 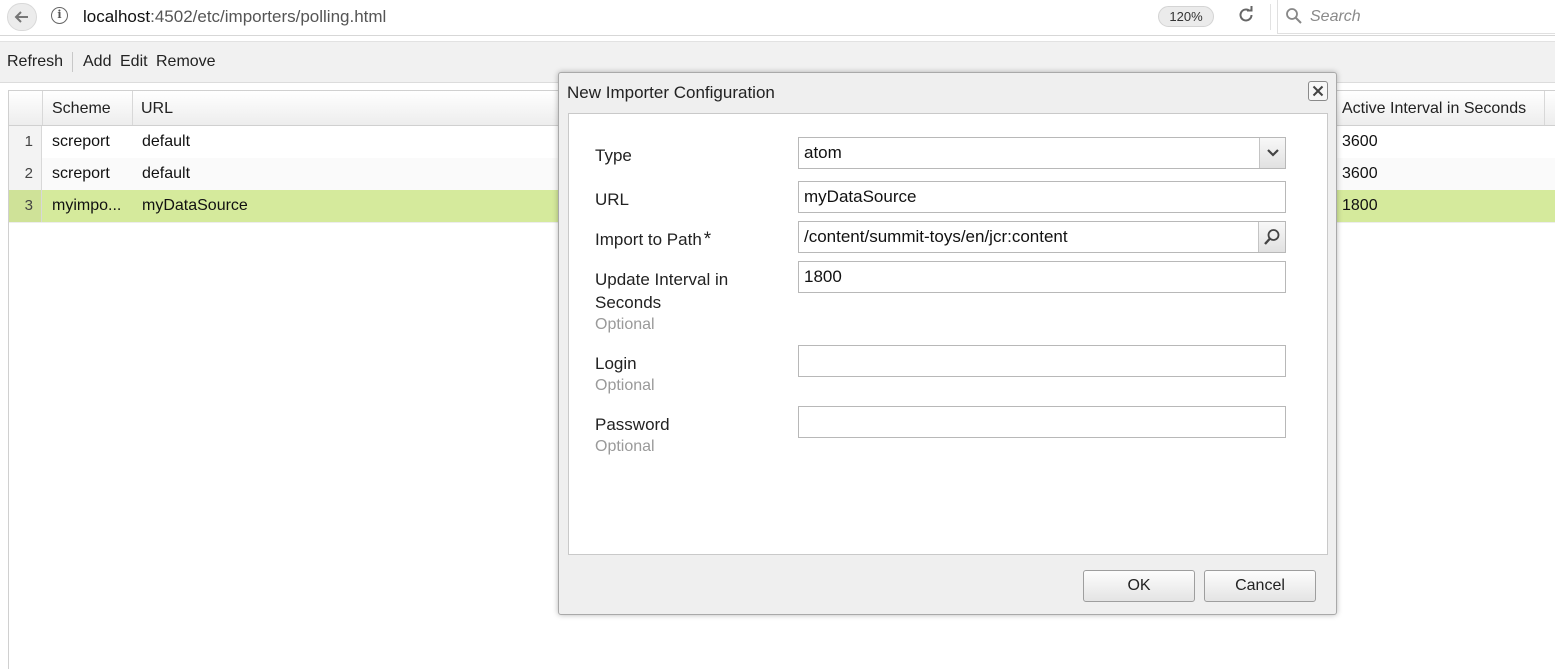 What do you see at coordinates (59, 15) in the screenshot?
I see `info-icon: i` at bounding box center [59, 15].